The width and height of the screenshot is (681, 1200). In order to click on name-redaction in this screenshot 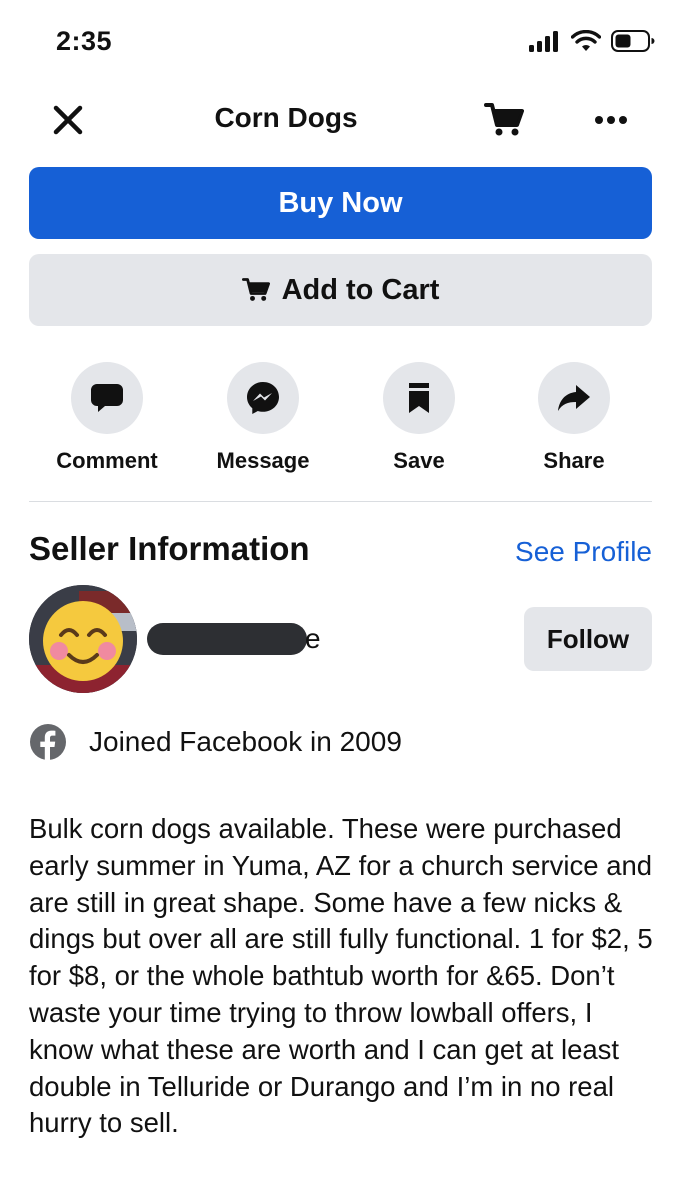, I will do `click(227, 639)`.